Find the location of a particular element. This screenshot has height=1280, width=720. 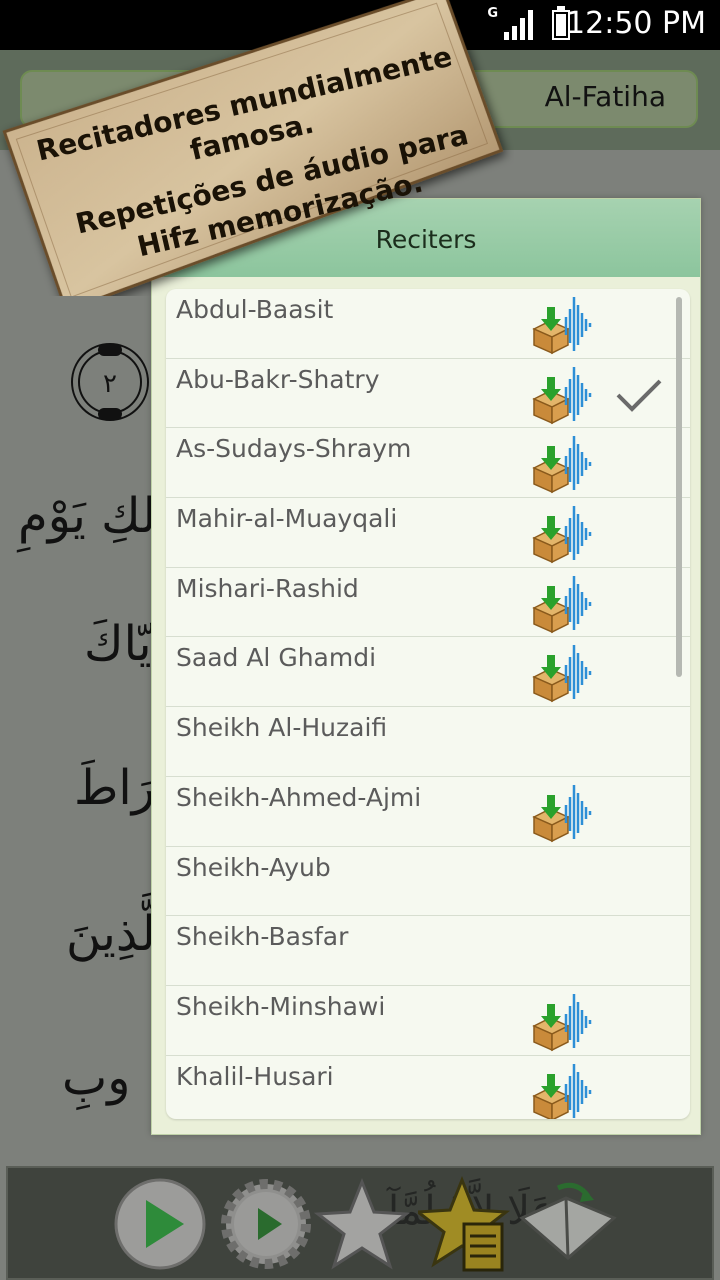

reciter-name: Mahir-al-Muayqali is located at coordinates (287, 519).